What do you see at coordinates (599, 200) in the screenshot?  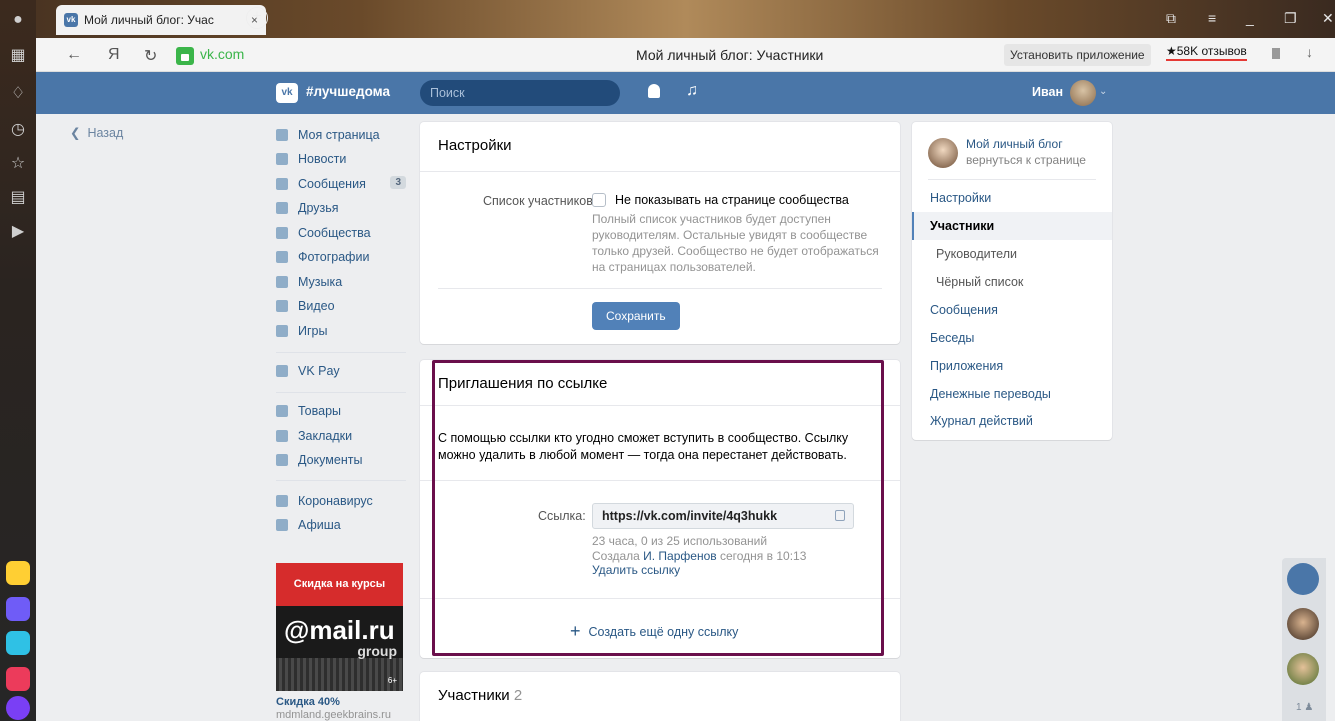 I see `hide-members-checkbox` at bounding box center [599, 200].